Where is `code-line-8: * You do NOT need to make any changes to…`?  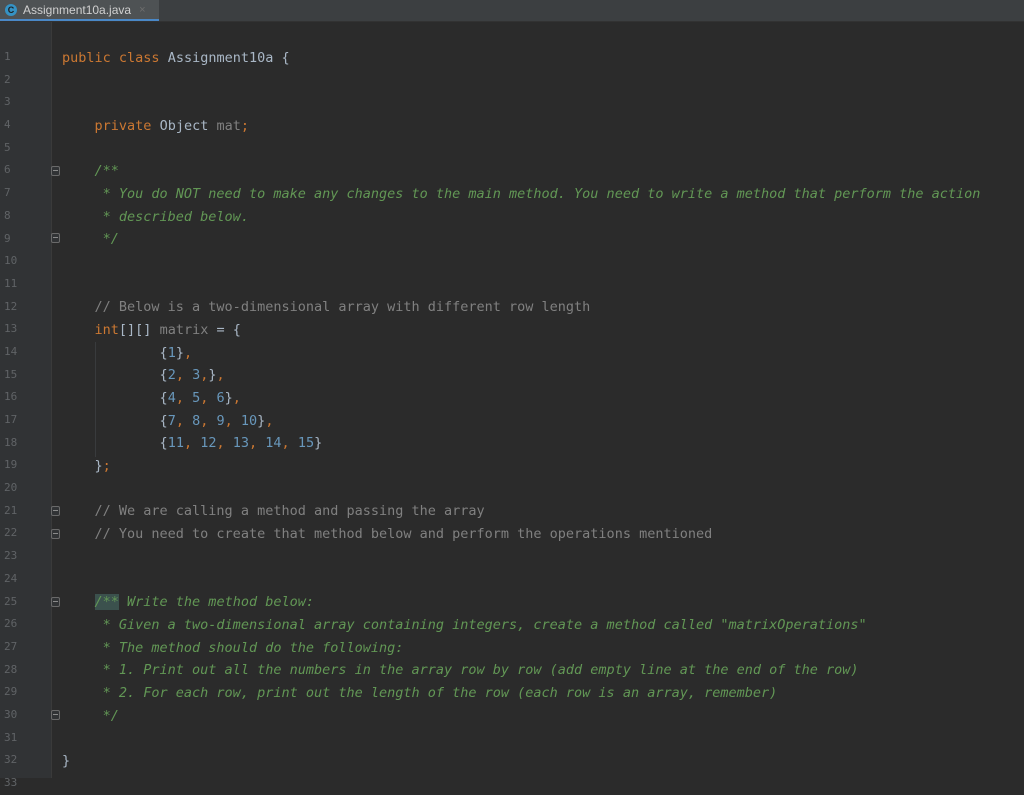
code-line-8: * You do NOT need to make any changes to… is located at coordinates (537, 194).